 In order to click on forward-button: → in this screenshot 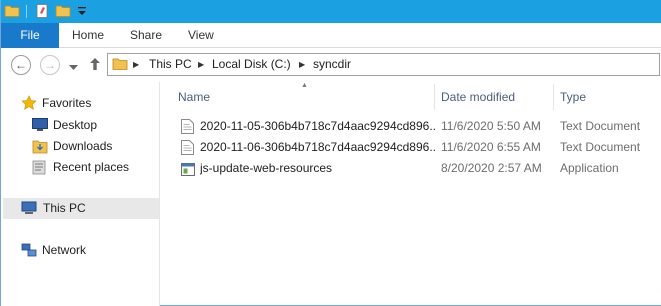, I will do `click(50, 65)`.